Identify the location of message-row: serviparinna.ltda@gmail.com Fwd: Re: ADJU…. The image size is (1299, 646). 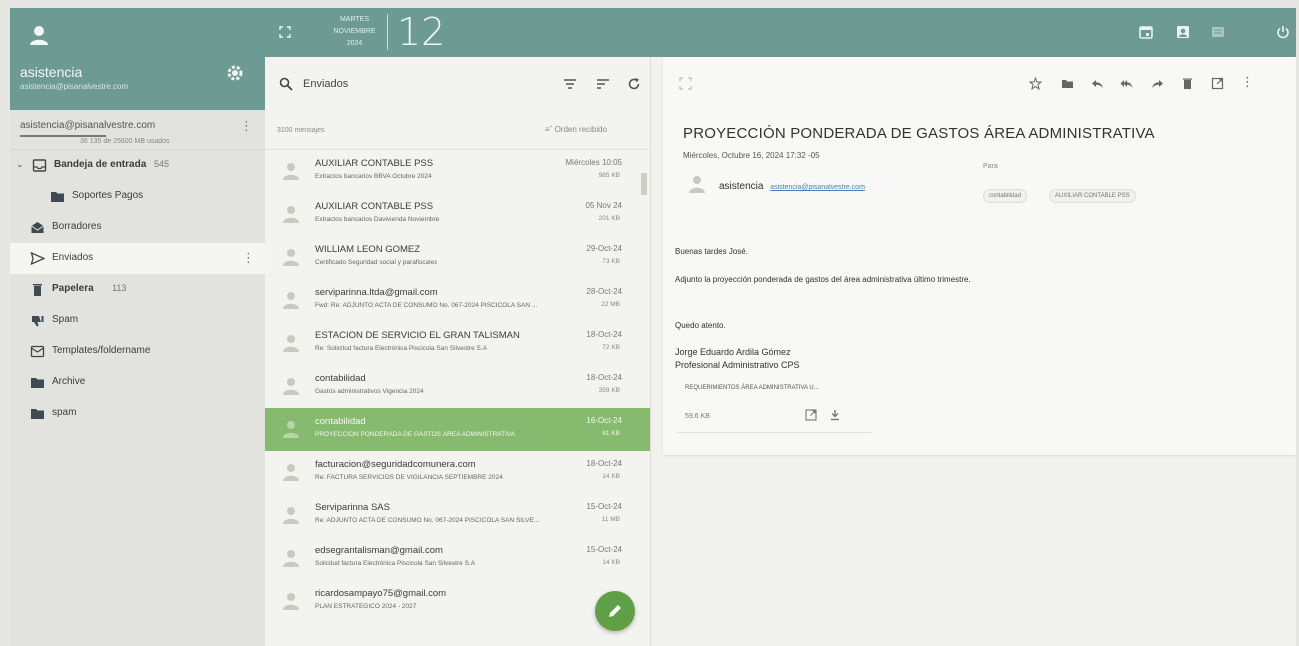
(457, 300).